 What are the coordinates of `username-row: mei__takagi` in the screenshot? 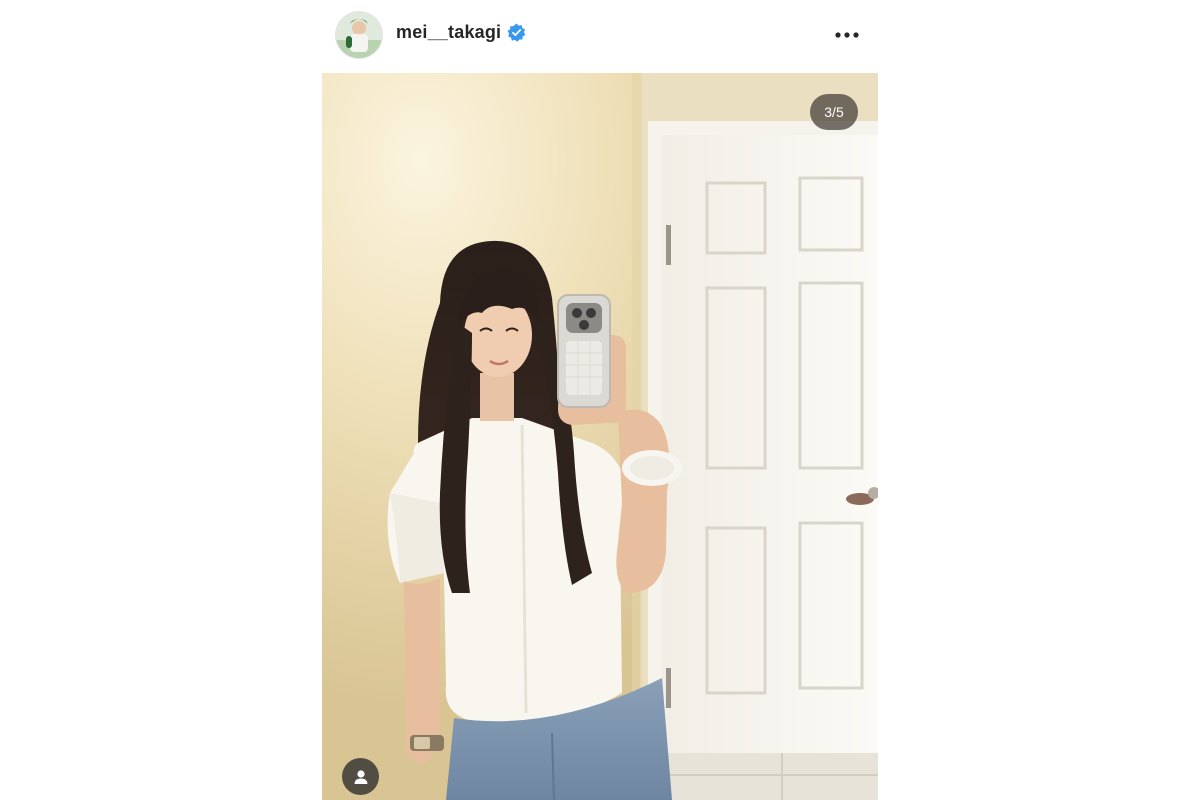 It's located at (461, 32).